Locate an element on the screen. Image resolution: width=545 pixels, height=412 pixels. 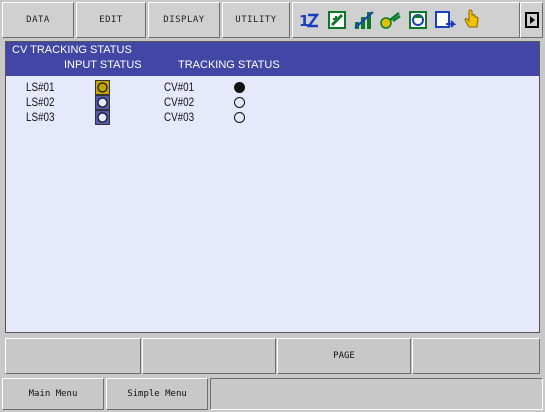
input-status-header: INPUT STATUS is located at coordinates (103, 65).